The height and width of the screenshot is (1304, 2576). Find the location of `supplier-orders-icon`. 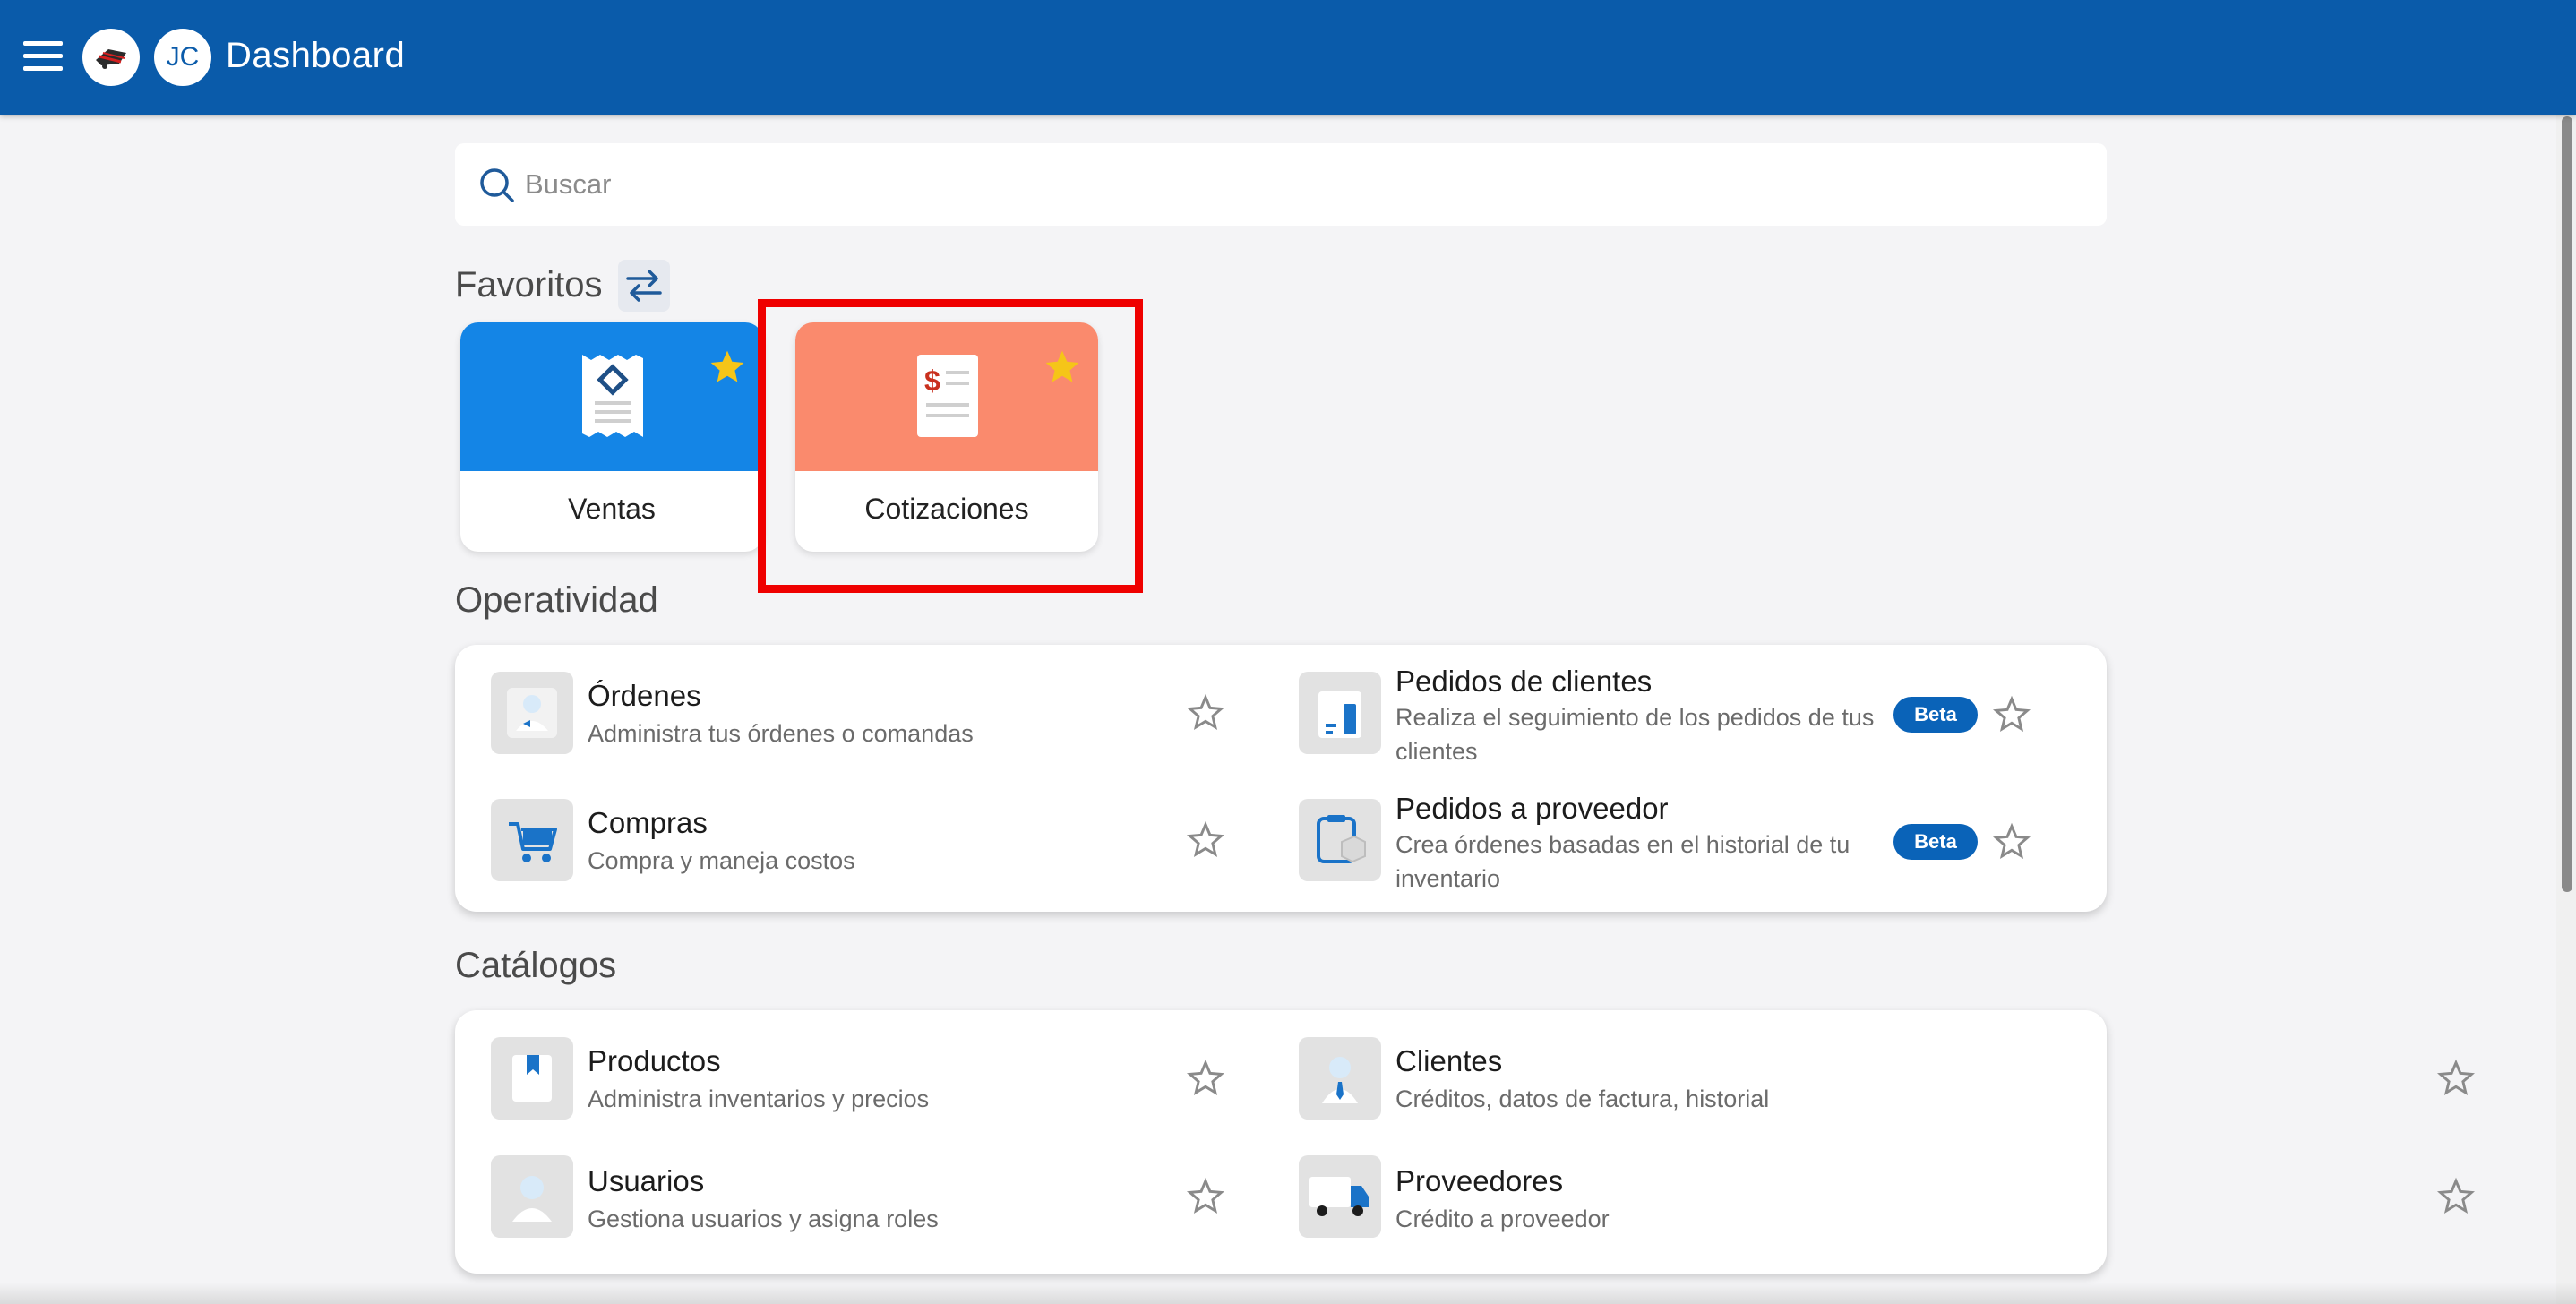

supplier-orders-icon is located at coordinates (1340, 840).